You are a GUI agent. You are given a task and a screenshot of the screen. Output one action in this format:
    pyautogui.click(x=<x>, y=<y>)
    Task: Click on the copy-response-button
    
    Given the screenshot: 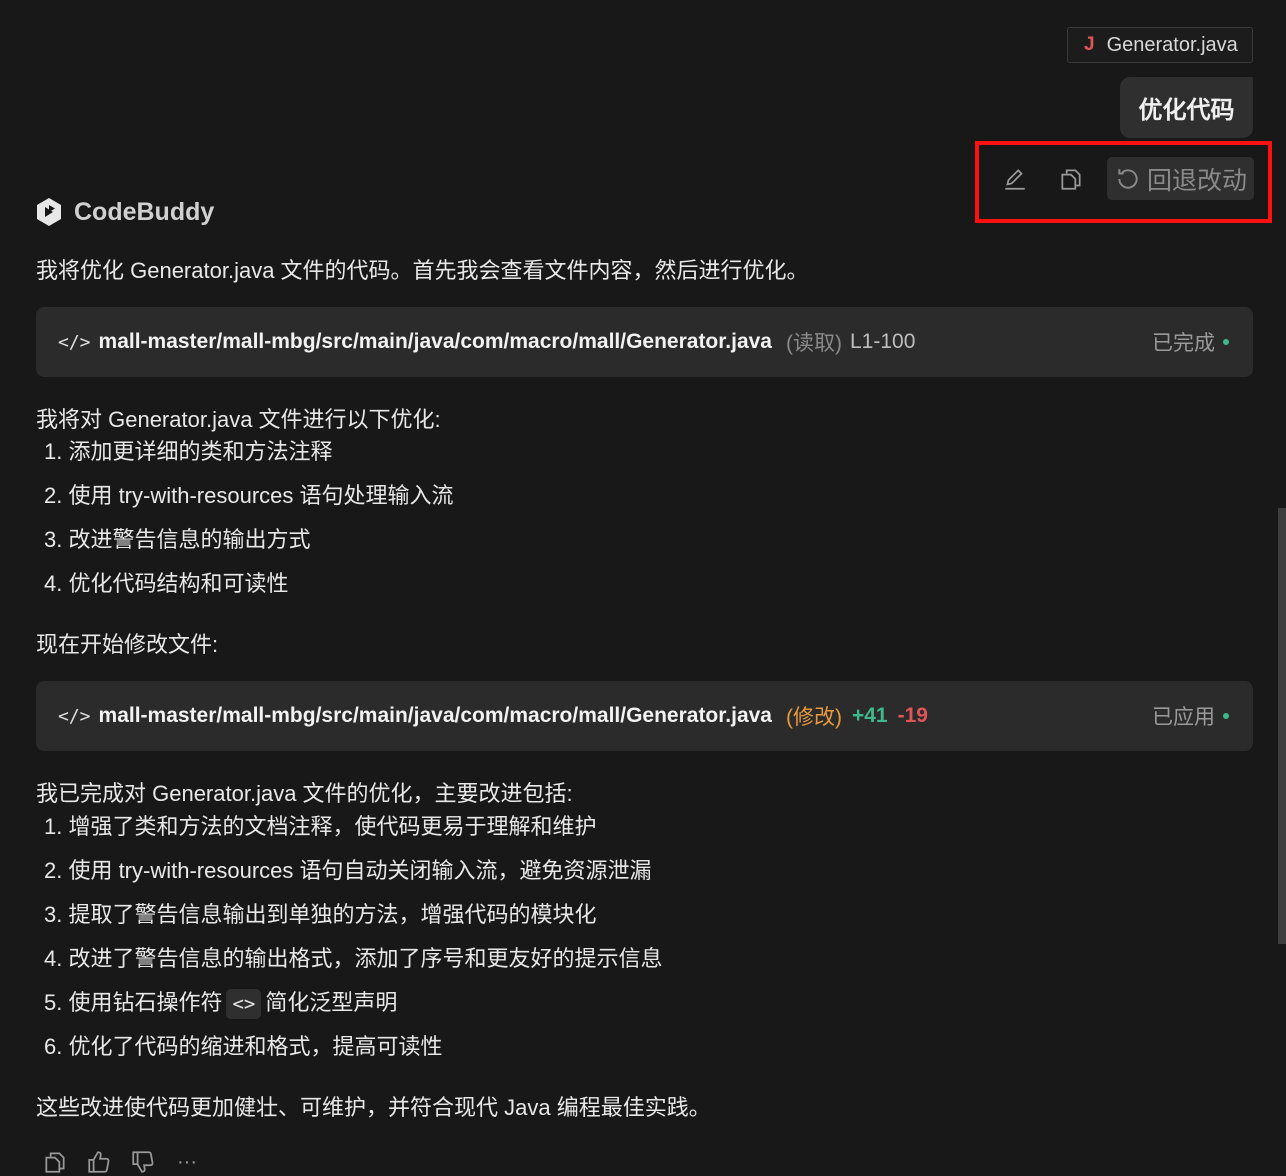 What is the action you would take?
    pyautogui.click(x=55, y=1162)
    